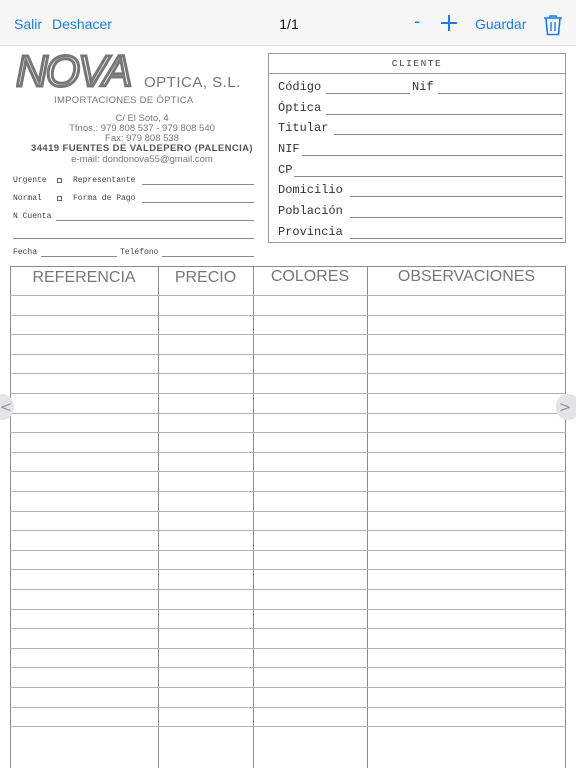 This screenshot has width=576, height=768. What do you see at coordinates (423, 87) in the screenshot?
I see `client-nif-inline-label: Nif` at bounding box center [423, 87].